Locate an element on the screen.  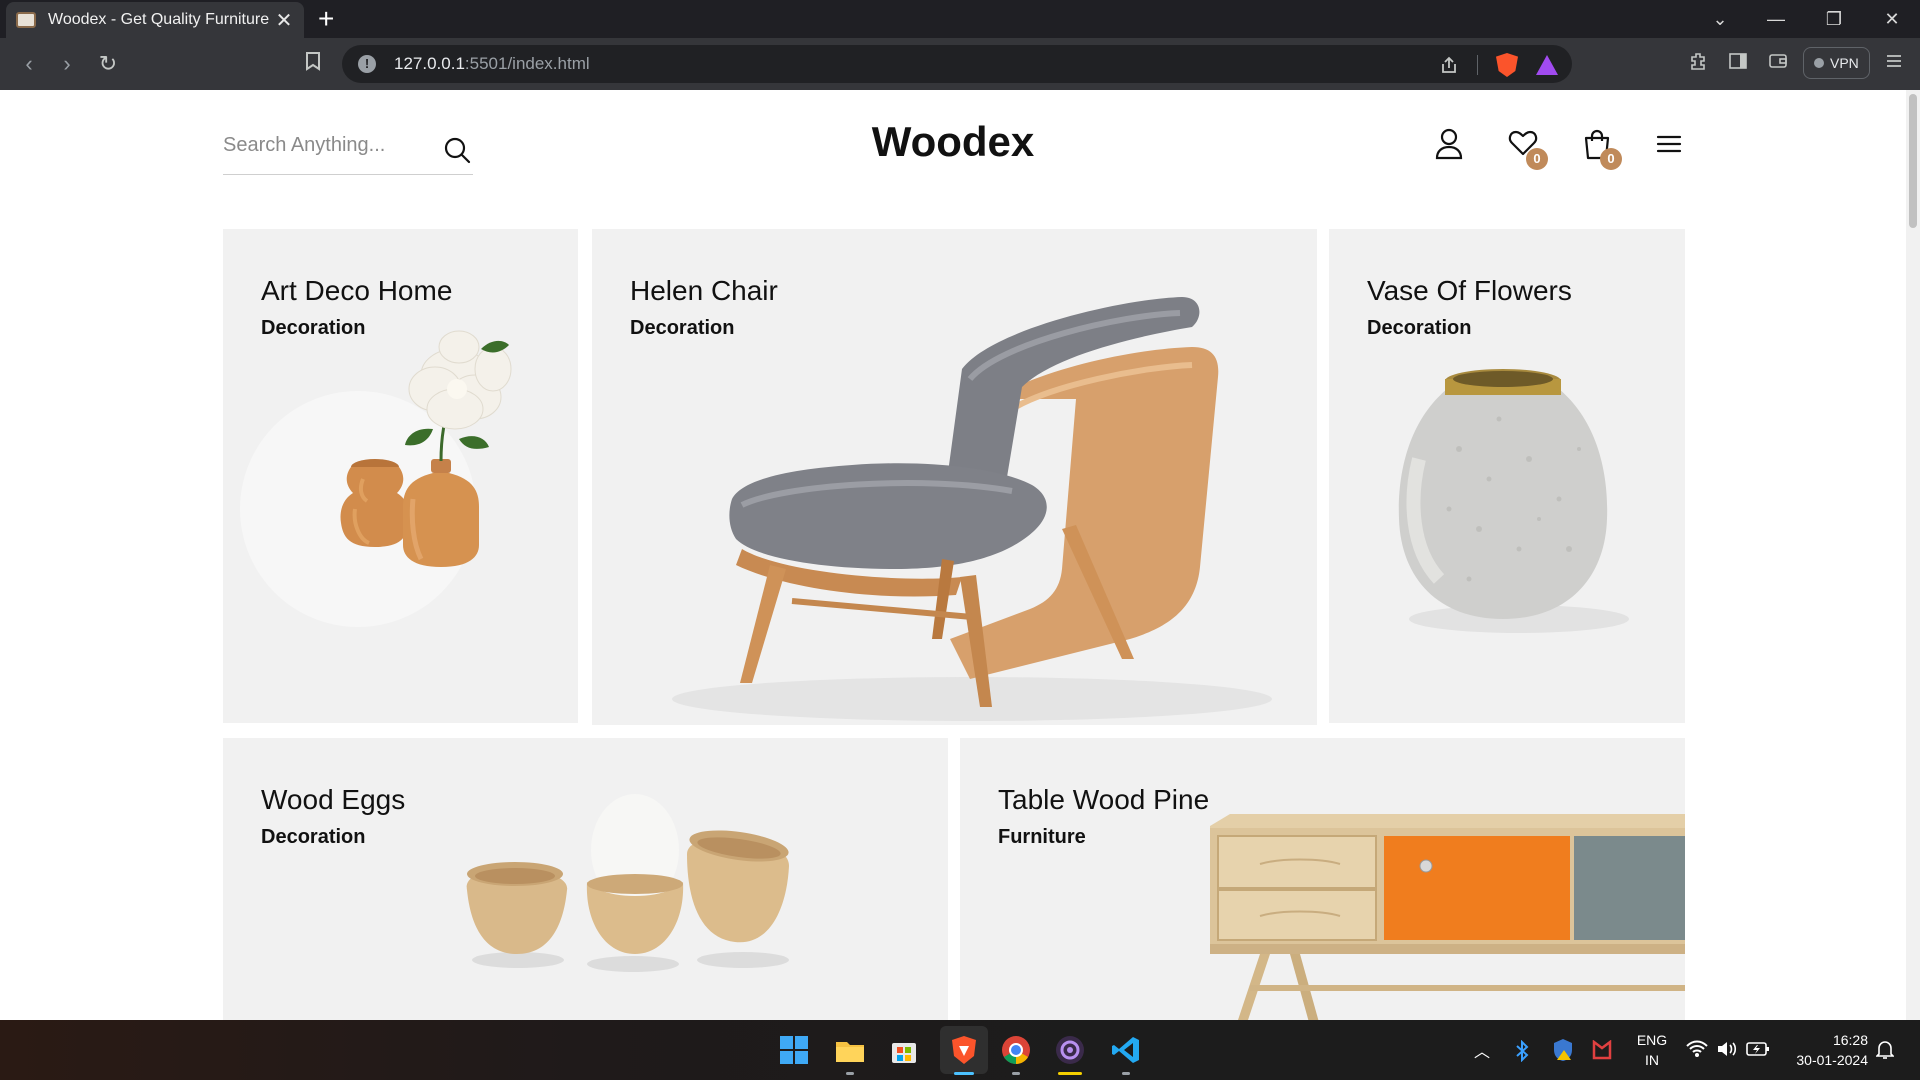
url-host: 127.0.0.1 is located at coordinates (429, 63).